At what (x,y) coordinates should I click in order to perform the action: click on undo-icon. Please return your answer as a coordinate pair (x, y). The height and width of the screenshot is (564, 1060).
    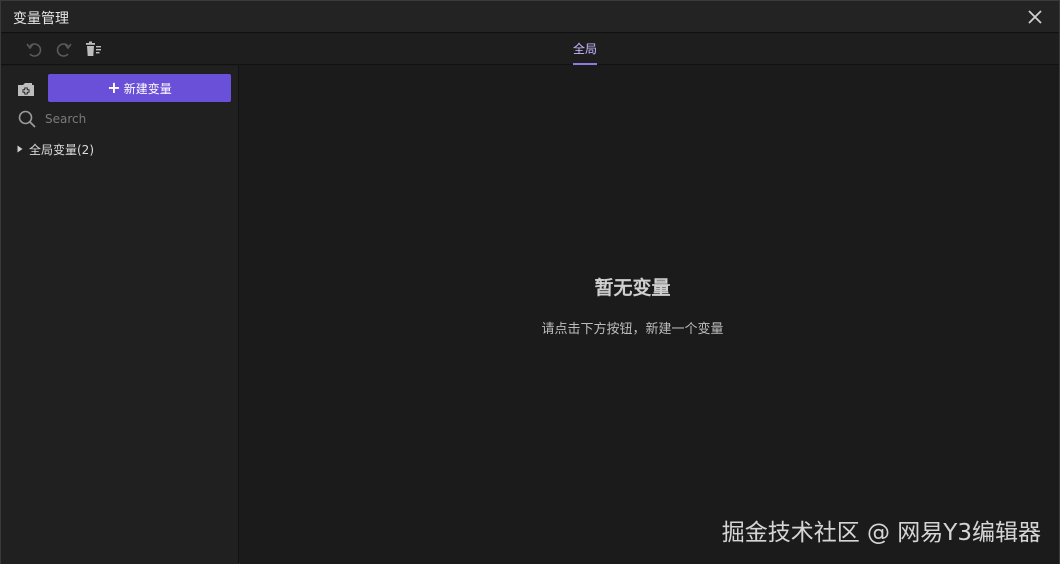
    Looking at the image, I should click on (34, 50).